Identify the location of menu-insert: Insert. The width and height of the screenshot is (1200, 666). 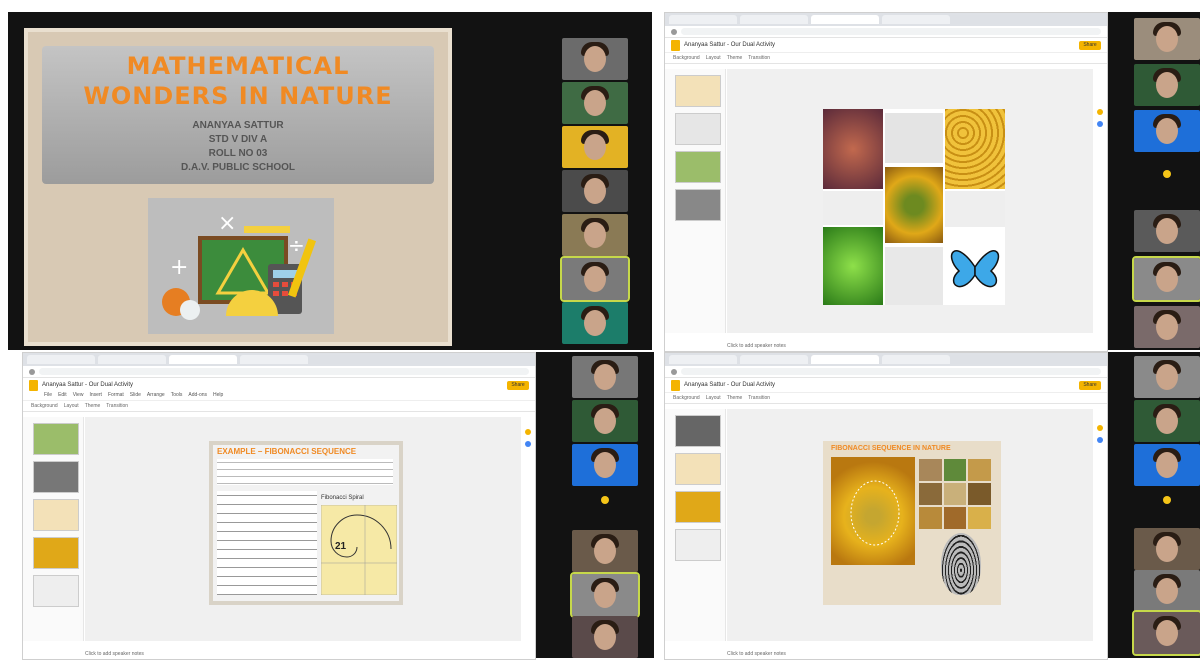
(95, 396).